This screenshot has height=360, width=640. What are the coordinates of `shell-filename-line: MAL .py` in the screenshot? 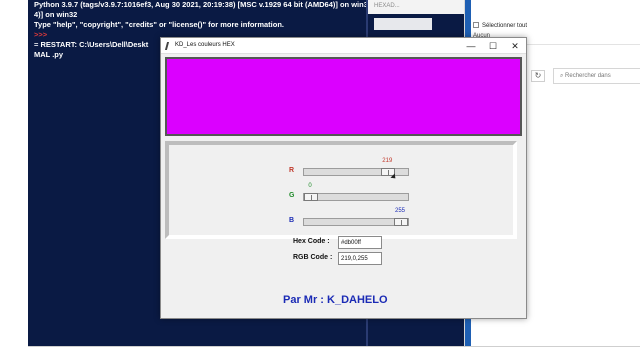 It's located at (49, 54).